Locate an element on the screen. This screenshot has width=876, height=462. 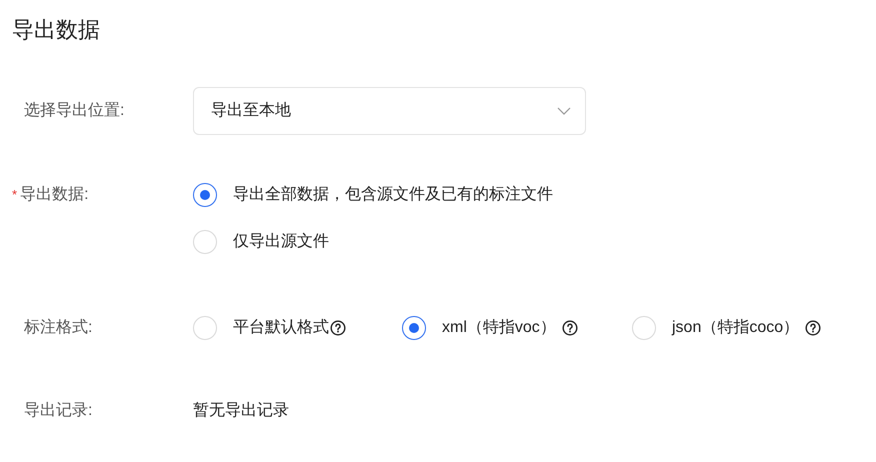
radio-label: json（特指coco） is located at coordinates (736, 328).